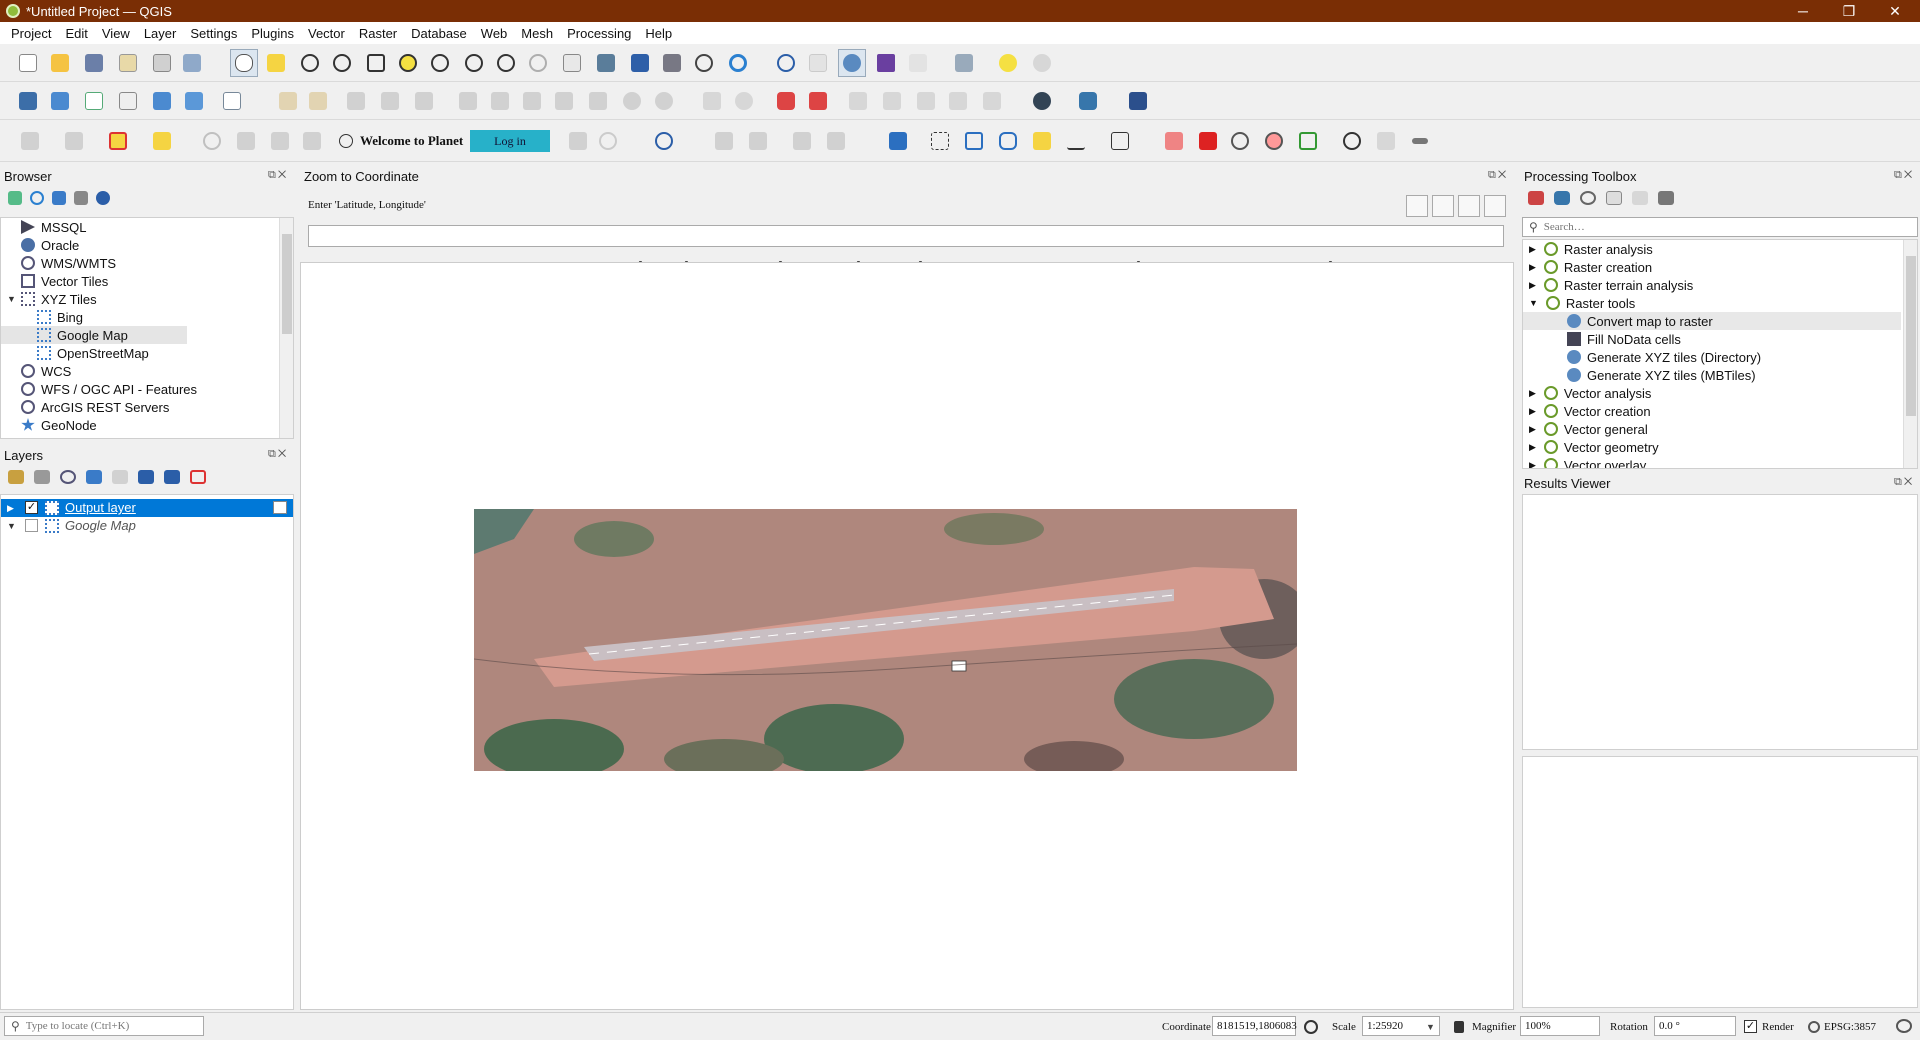  I want to click on coordinate-input, so click(906, 236).